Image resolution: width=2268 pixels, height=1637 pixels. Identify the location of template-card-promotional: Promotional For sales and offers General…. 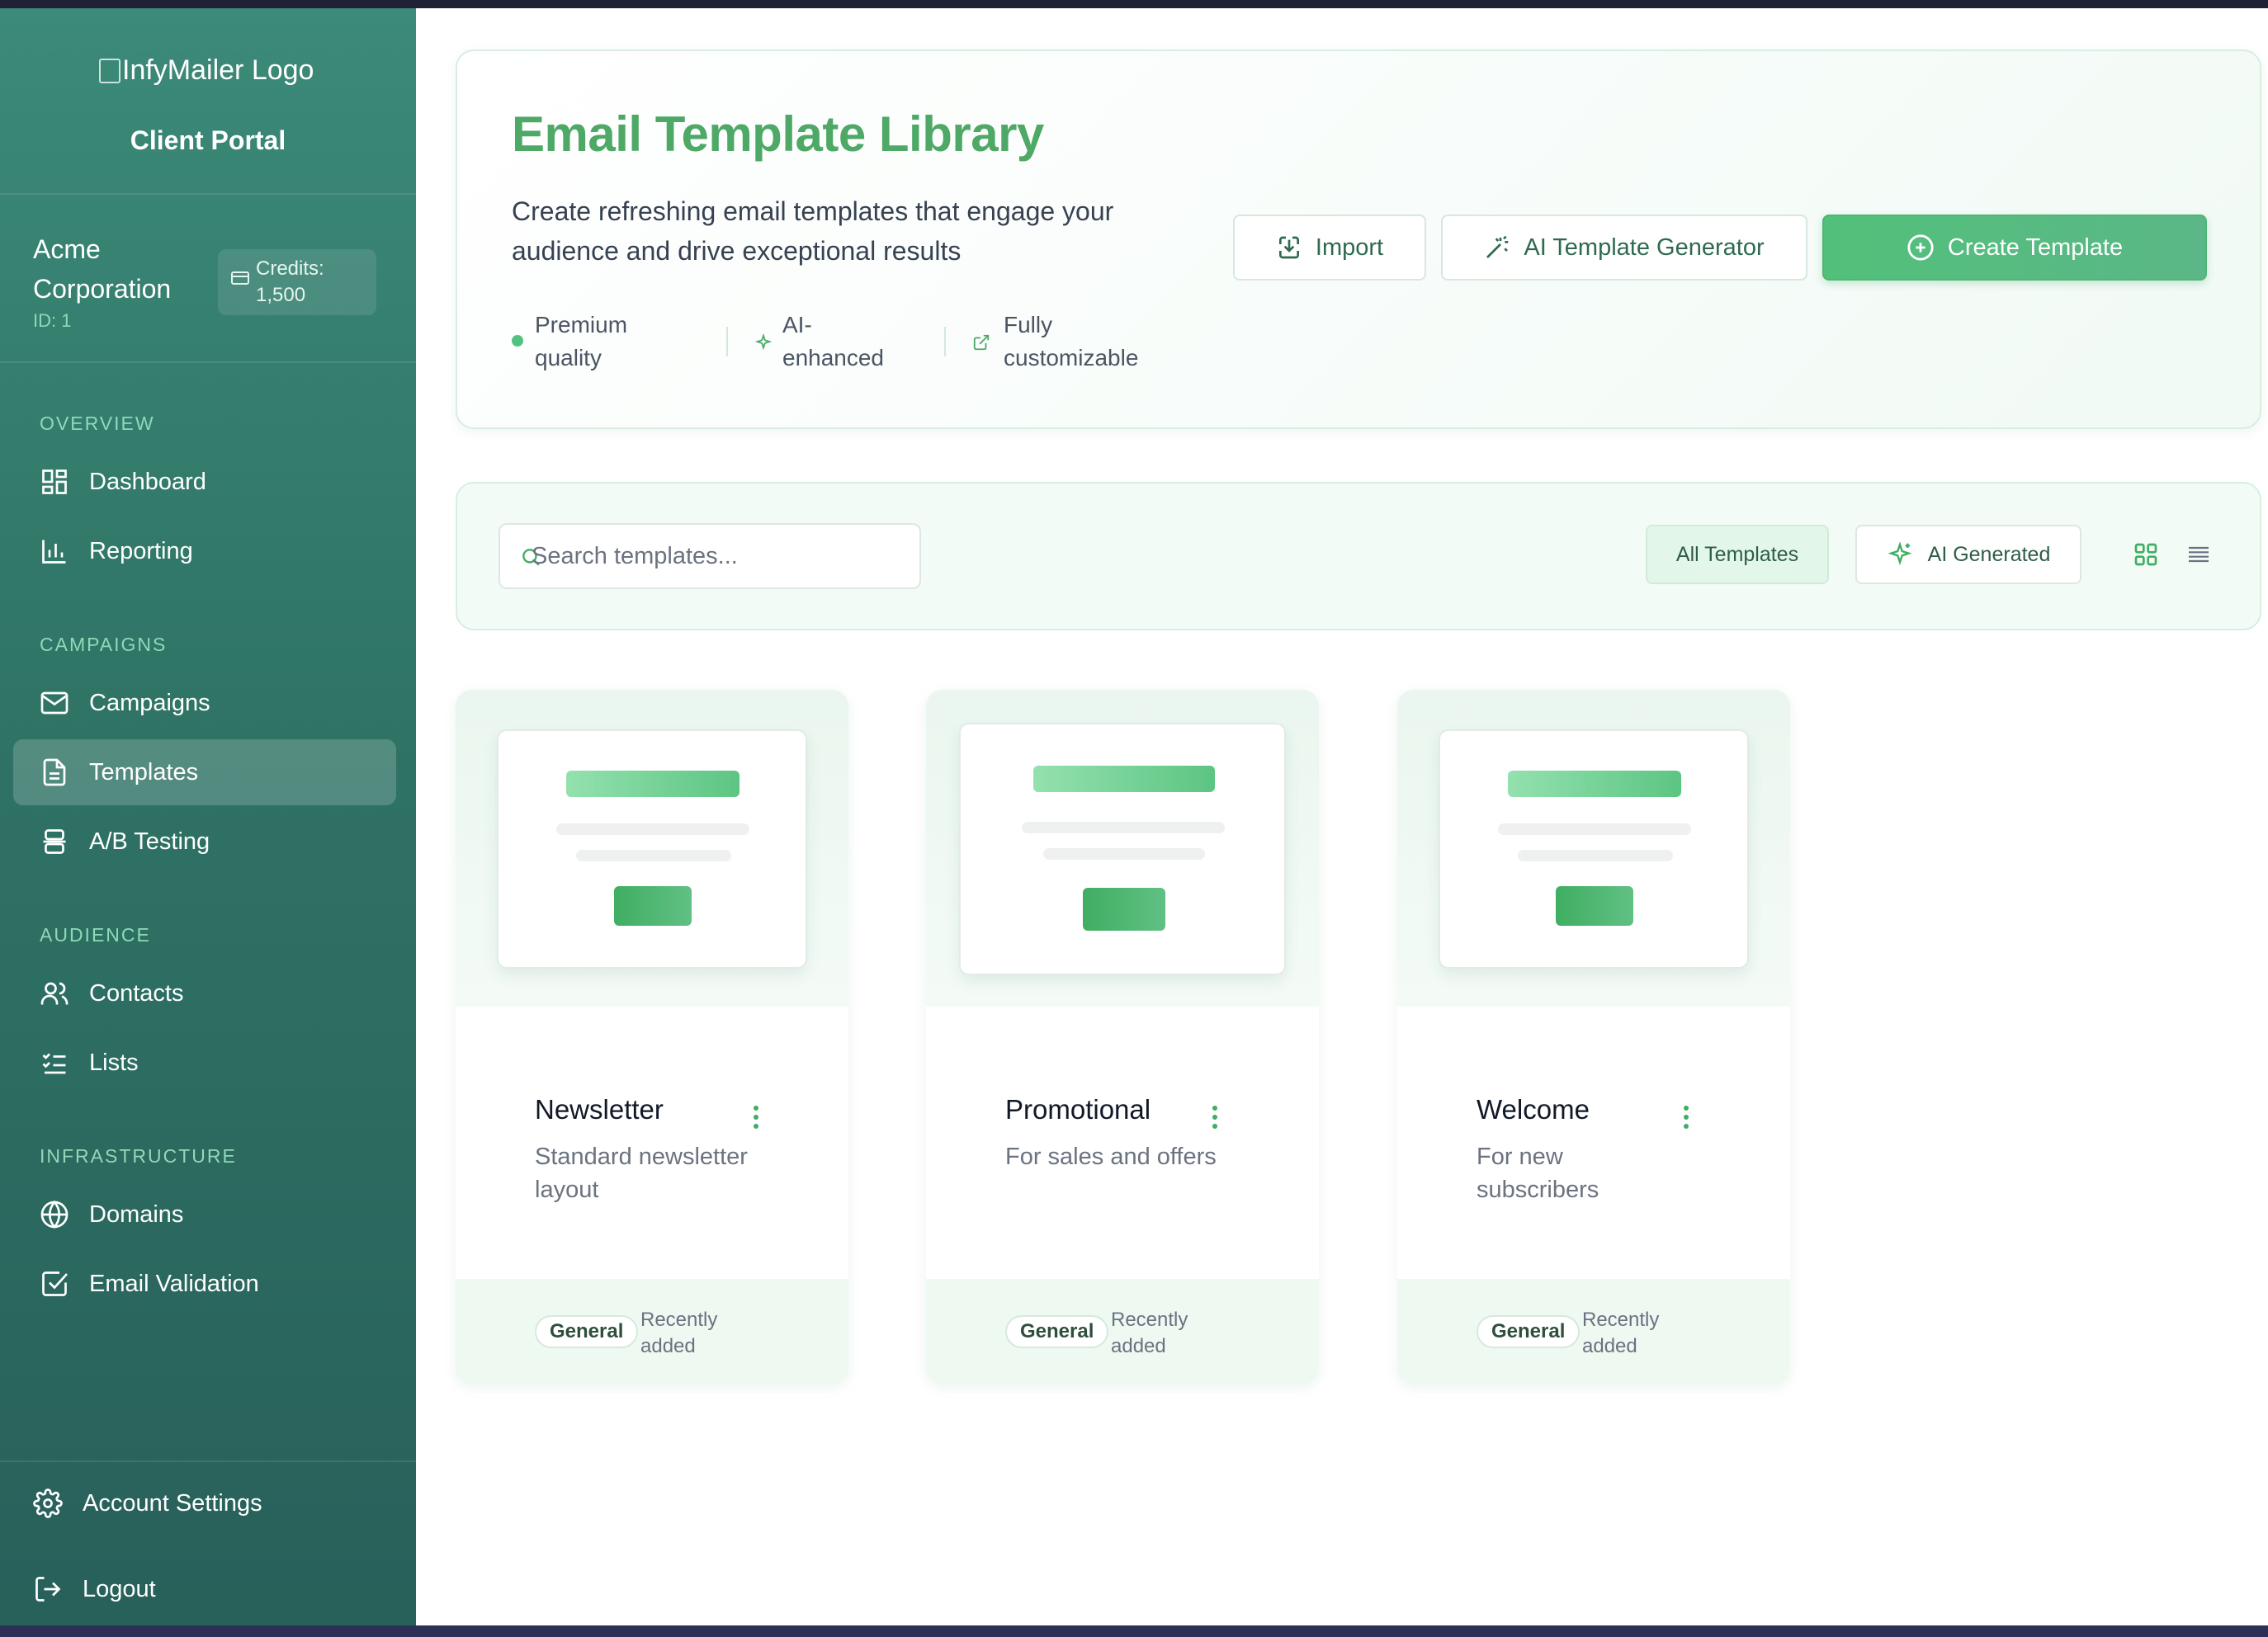
(1122, 1037).